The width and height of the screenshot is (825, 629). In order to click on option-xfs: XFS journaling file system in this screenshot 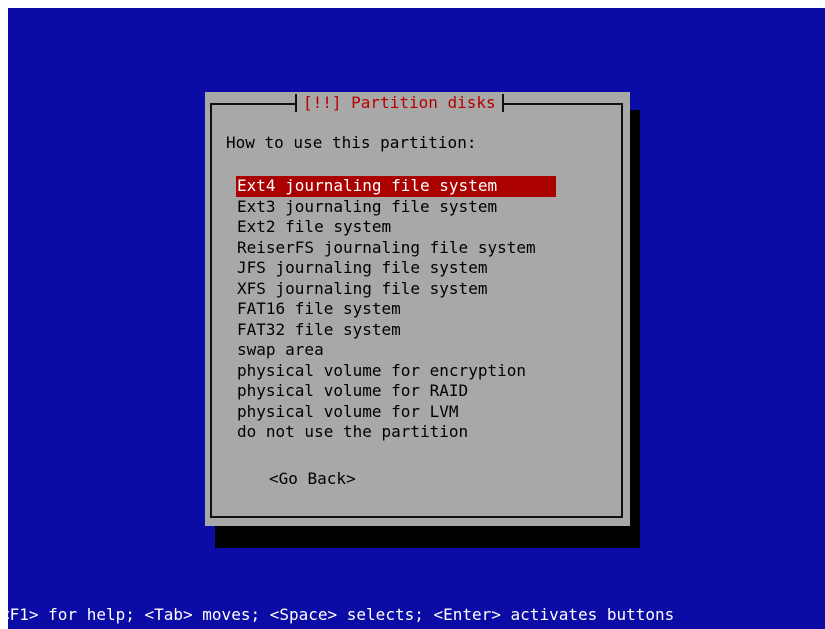, I will do `click(362, 288)`.